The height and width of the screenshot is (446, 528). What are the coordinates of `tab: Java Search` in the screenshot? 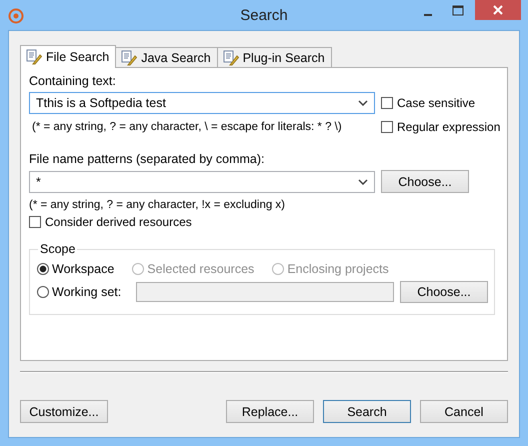 It's located at (166, 57).